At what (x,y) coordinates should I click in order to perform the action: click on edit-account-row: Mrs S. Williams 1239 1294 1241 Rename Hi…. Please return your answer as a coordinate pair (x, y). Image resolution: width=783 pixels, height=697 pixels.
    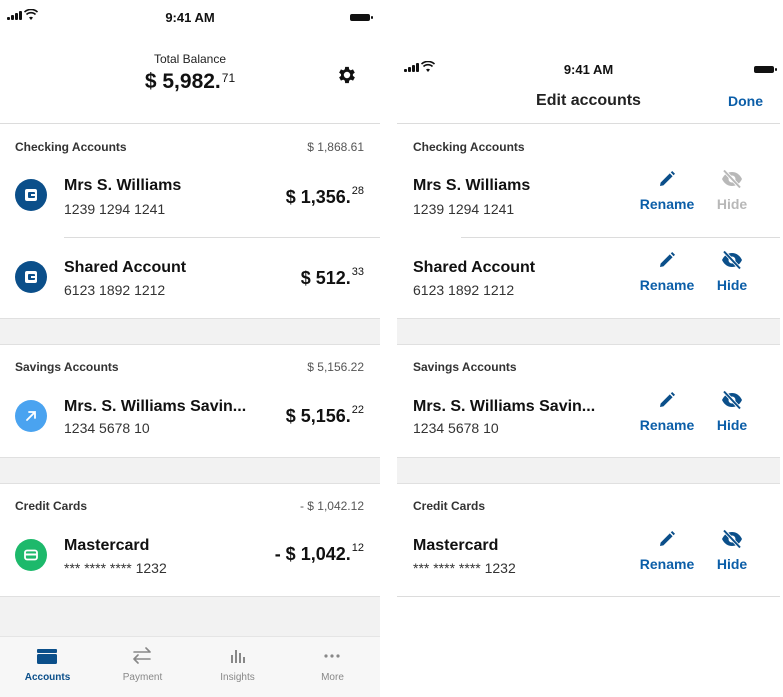
    Looking at the image, I should click on (588, 197).